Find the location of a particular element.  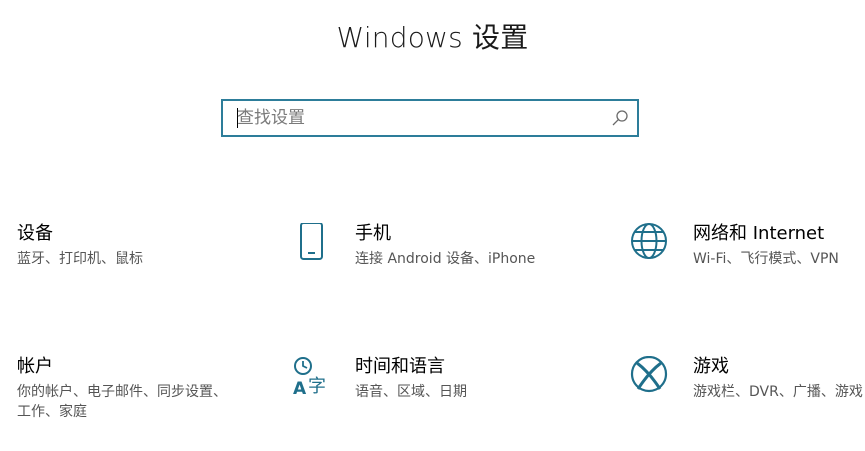

tile-name: 游戏 is located at coordinates (711, 366).